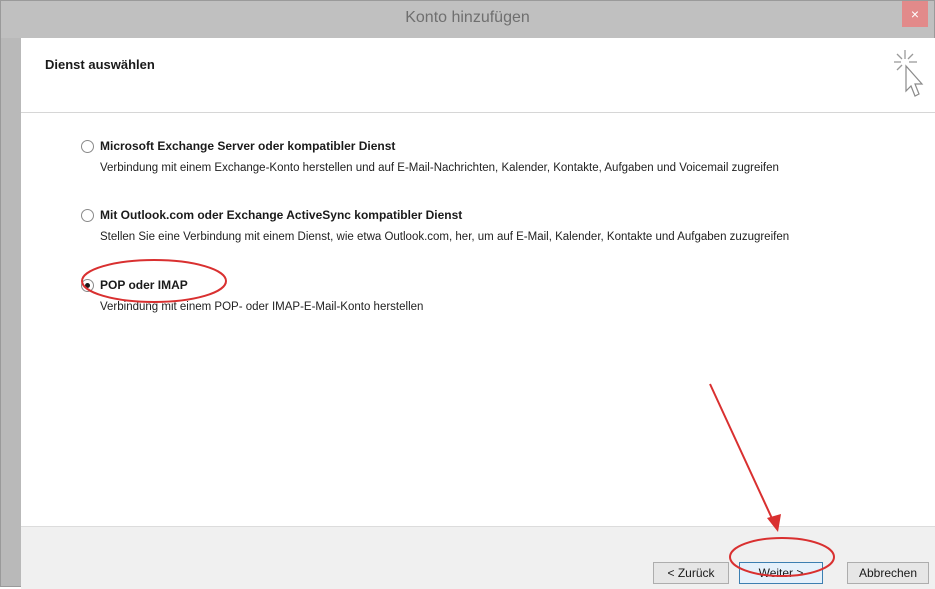 Image resolution: width=935 pixels, height=589 pixels. What do you see at coordinates (909, 73) in the screenshot?
I see `wand-icon` at bounding box center [909, 73].